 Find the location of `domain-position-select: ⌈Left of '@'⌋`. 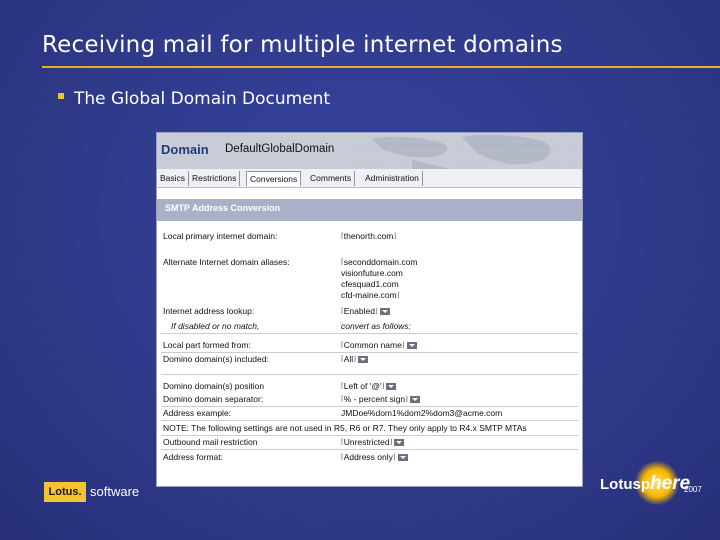

domain-position-select: ⌈Left of '@'⌋ is located at coordinates (369, 386).